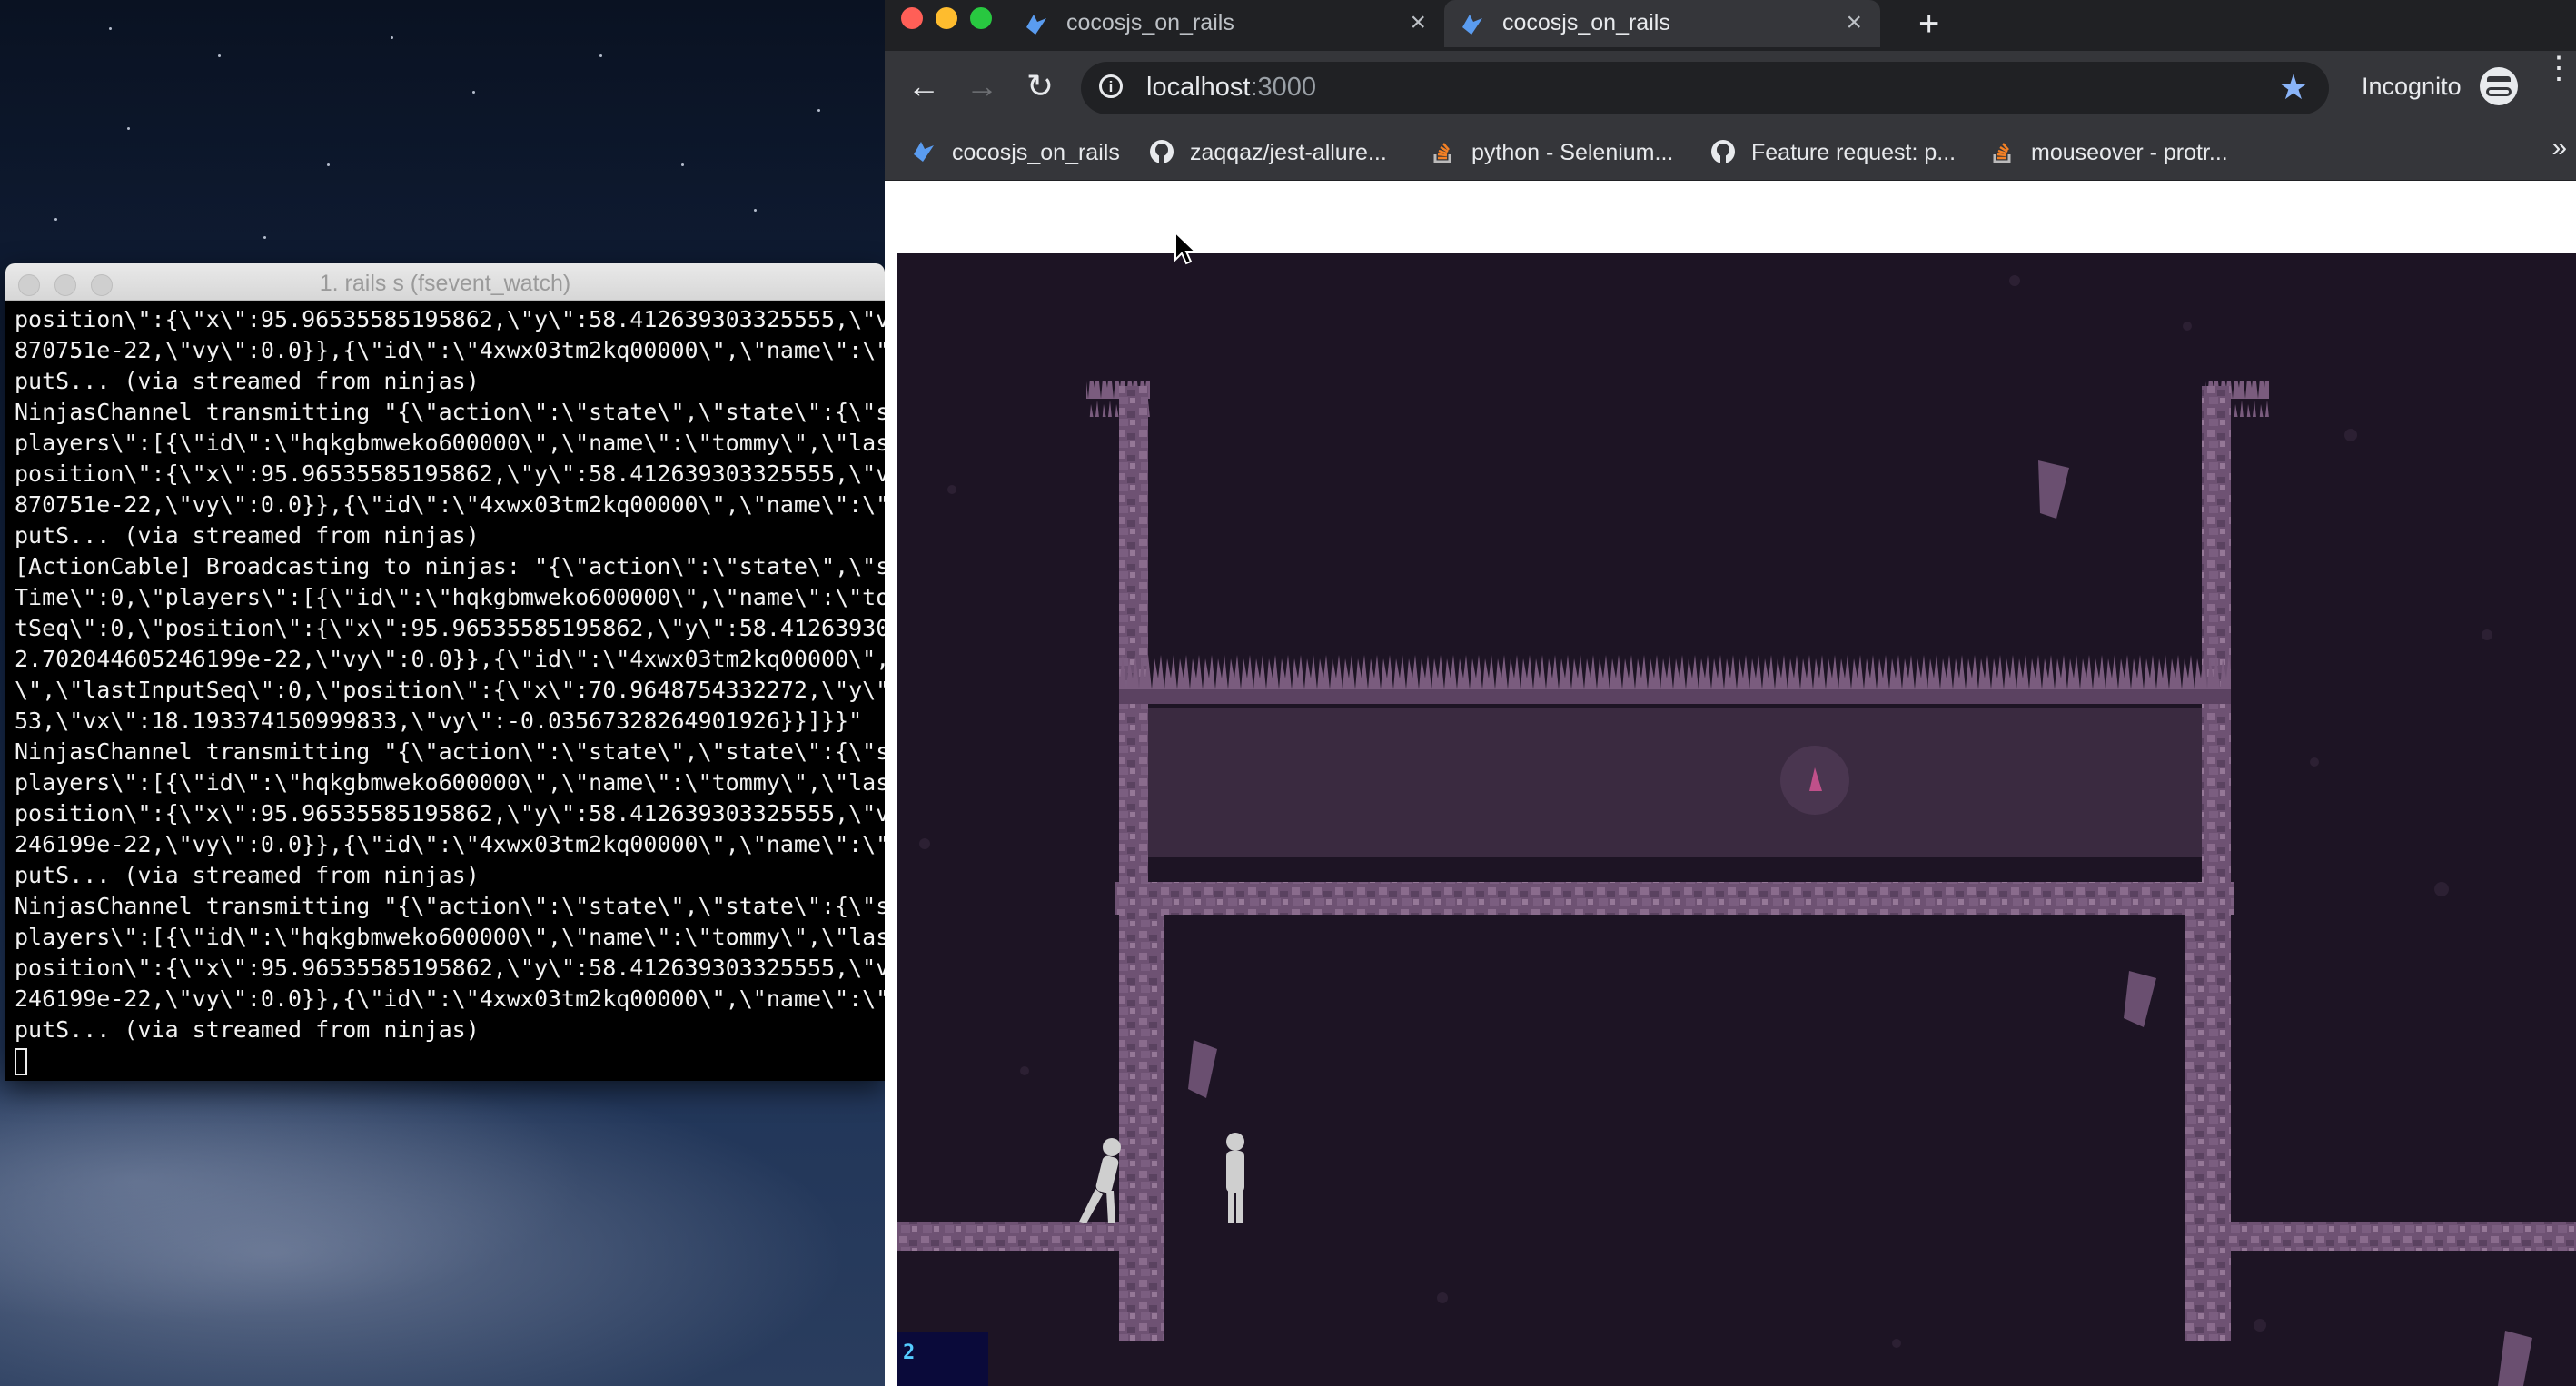 The width and height of the screenshot is (2576, 1386). I want to click on url-host: localhost, so click(1198, 87).